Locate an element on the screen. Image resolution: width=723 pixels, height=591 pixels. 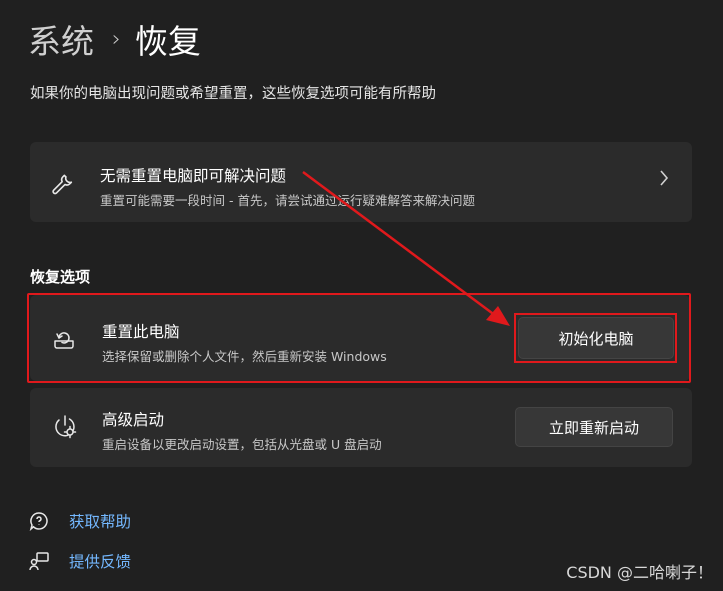
advanced-startup-description: 重启设备以更改启动设置，包括从光盘或 U 盘启动 is located at coordinates (242, 444).